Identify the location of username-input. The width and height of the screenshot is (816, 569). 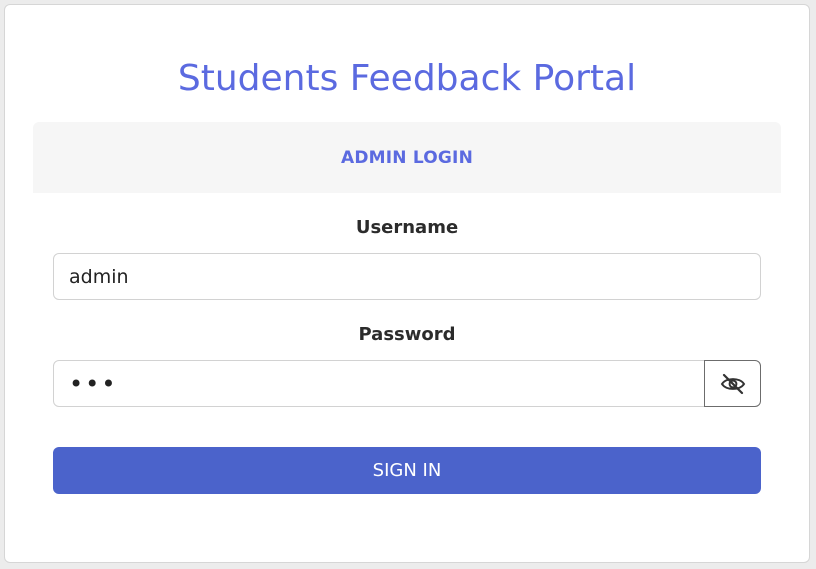
(407, 276).